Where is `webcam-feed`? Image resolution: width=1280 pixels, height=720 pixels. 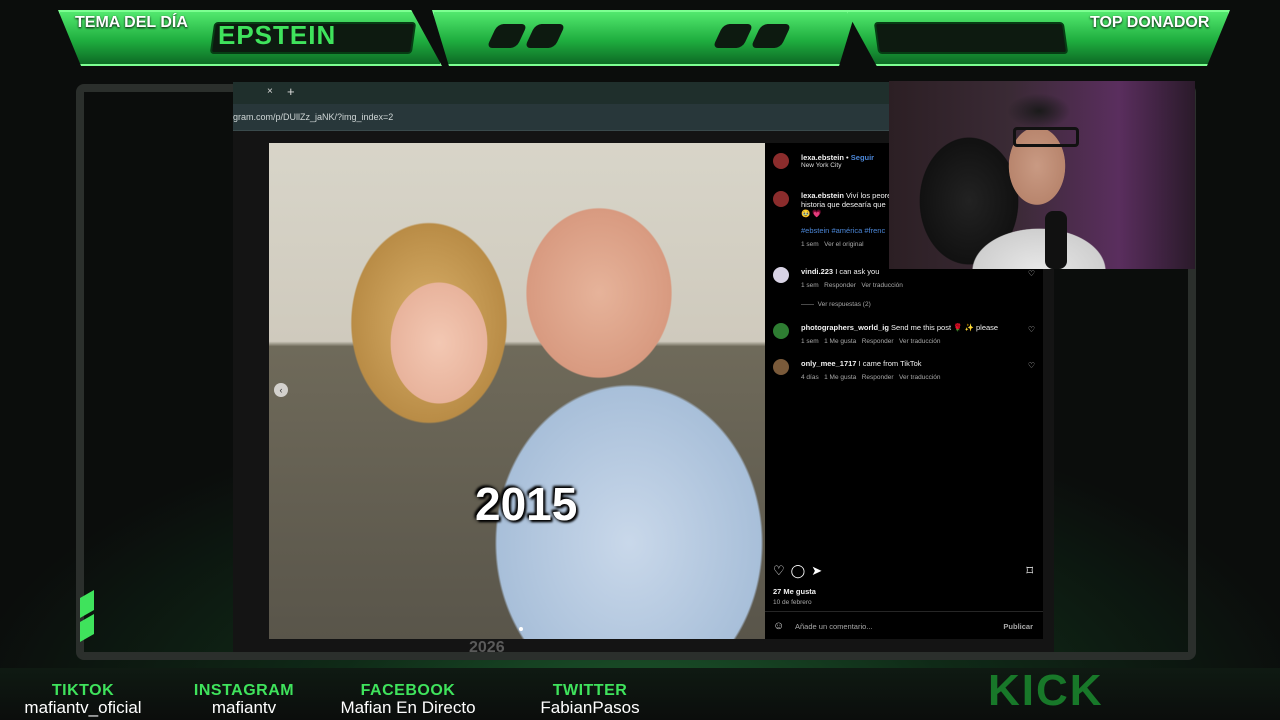
webcam-feed is located at coordinates (1042, 175).